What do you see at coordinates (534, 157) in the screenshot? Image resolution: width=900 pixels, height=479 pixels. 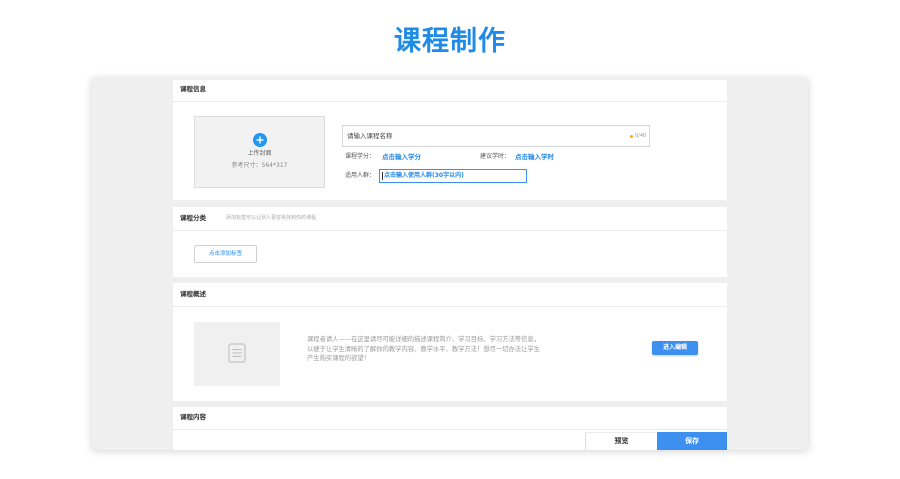 I see `hours-input-link: 点击输入学时` at bounding box center [534, 157].